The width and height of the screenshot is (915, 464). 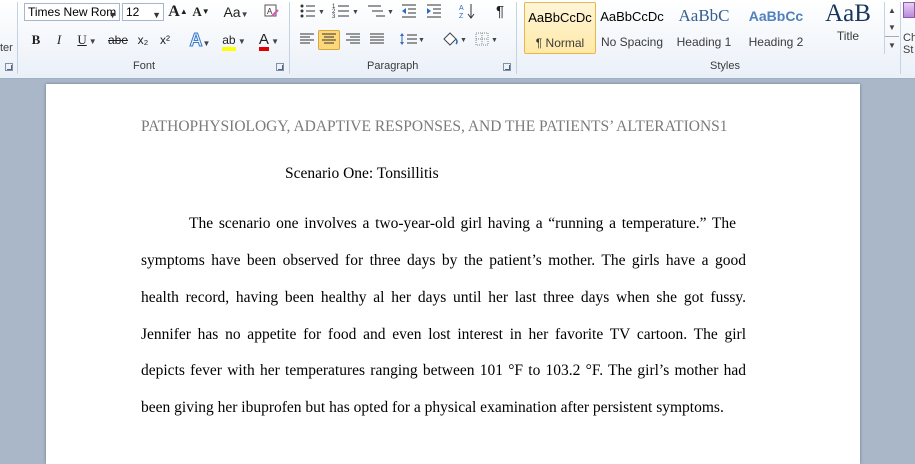 I want to click on superscript-icon: x², so click(x=165, y=40).